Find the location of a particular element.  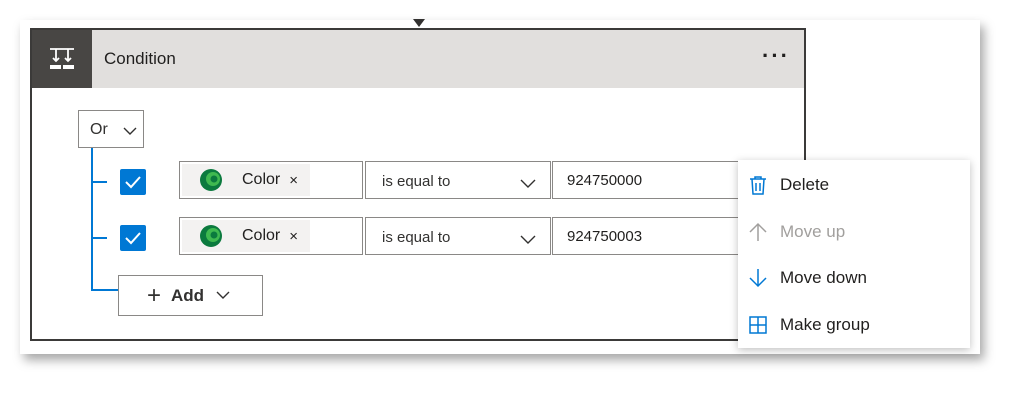

menu-item-label: Move up is located at coordinates (813, 231).